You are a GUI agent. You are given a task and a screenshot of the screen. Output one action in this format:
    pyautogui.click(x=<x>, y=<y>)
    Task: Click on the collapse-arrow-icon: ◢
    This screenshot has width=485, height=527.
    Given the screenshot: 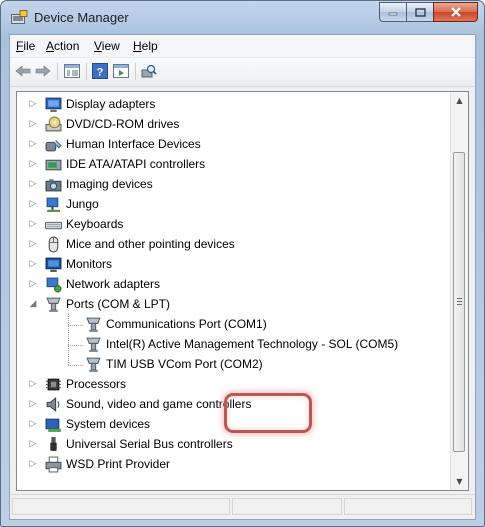 What is the action you would take?
    pyautogui.click(x=33, y=304)
    